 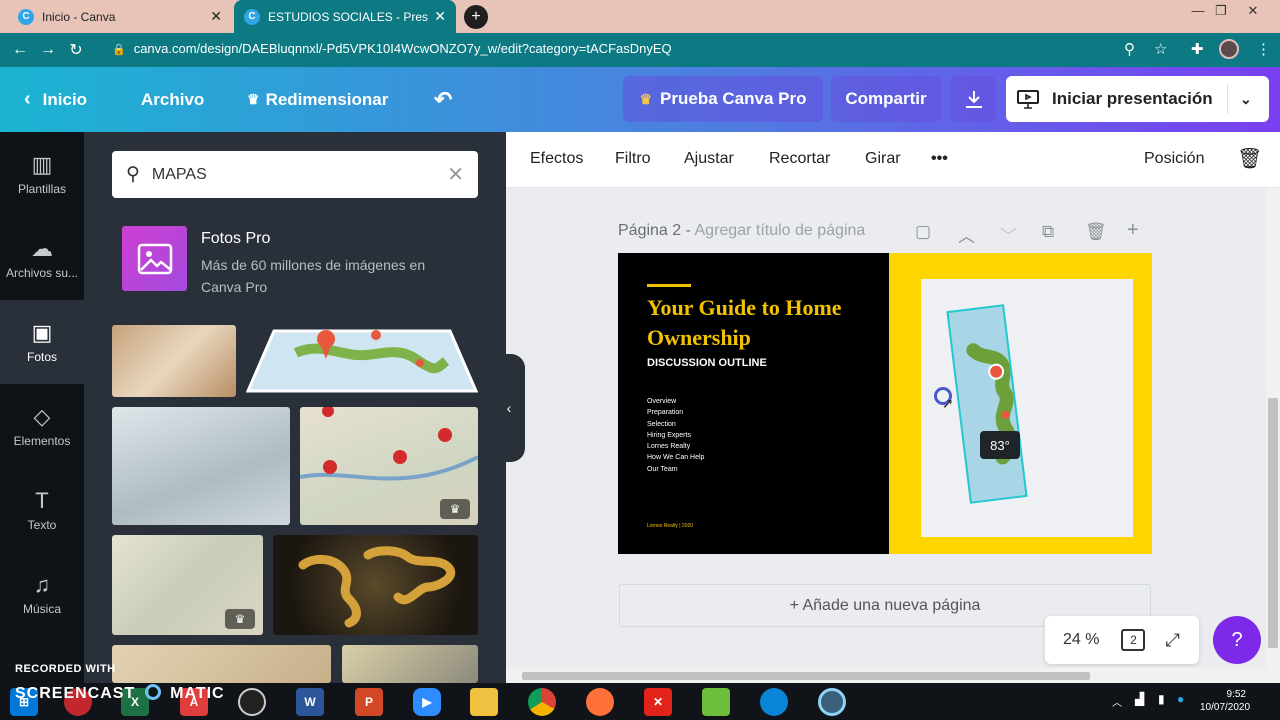 What do you see at coordinates (709, 159) in the screenshot?
I see `adjust-button: Ajustar` at bounding box center [709, 159].